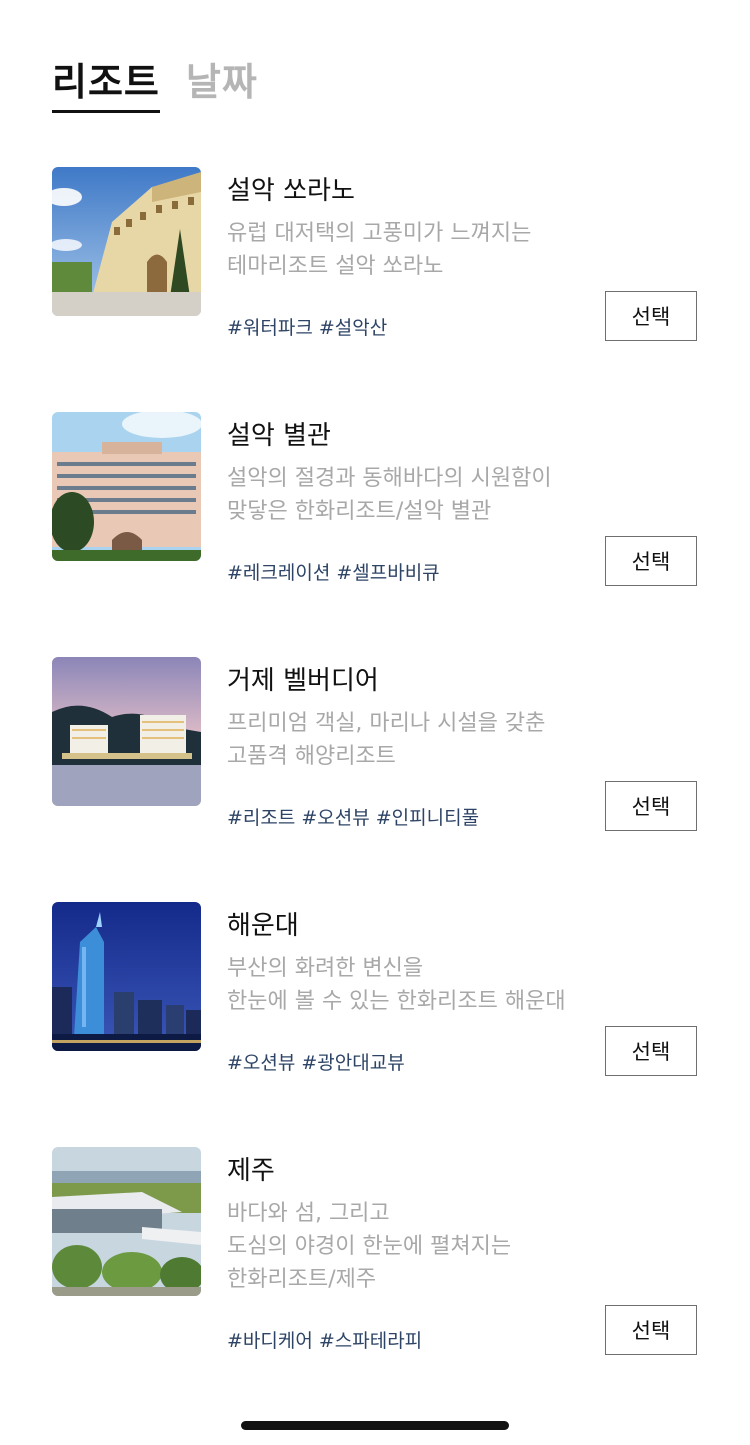  I want to click on resort-name: 해운대, so click(263, 926).